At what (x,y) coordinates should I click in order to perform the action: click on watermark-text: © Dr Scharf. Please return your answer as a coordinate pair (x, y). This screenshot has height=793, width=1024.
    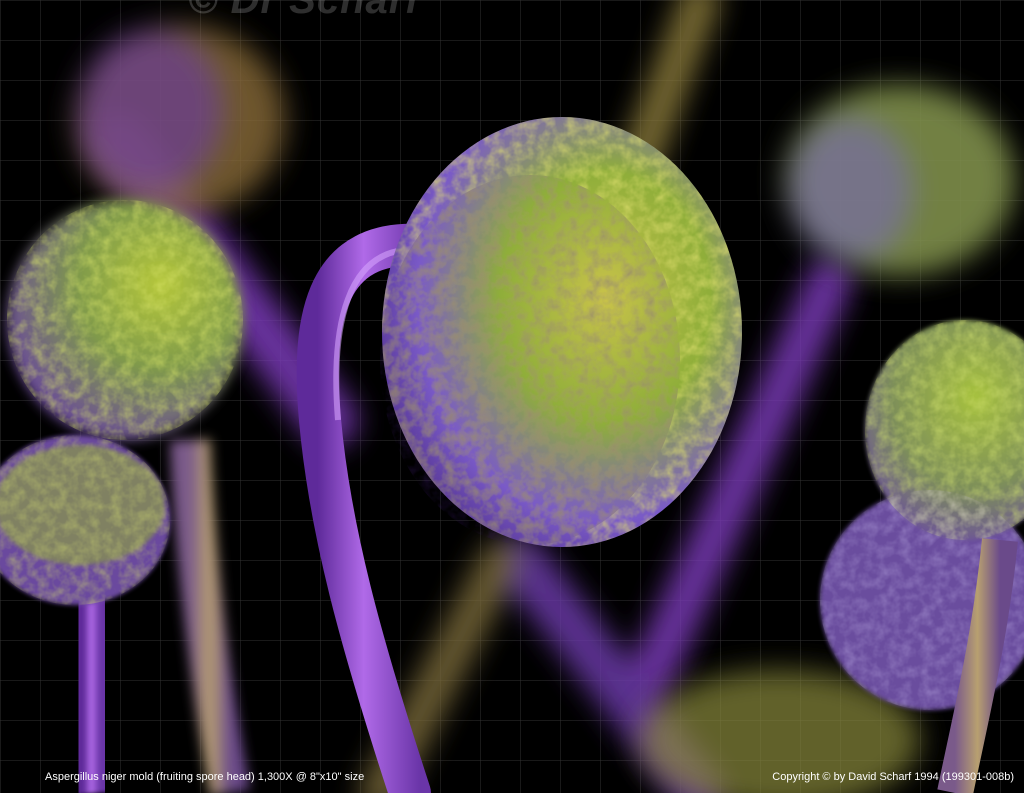
    Looking at the image, I should click on (304, 11).